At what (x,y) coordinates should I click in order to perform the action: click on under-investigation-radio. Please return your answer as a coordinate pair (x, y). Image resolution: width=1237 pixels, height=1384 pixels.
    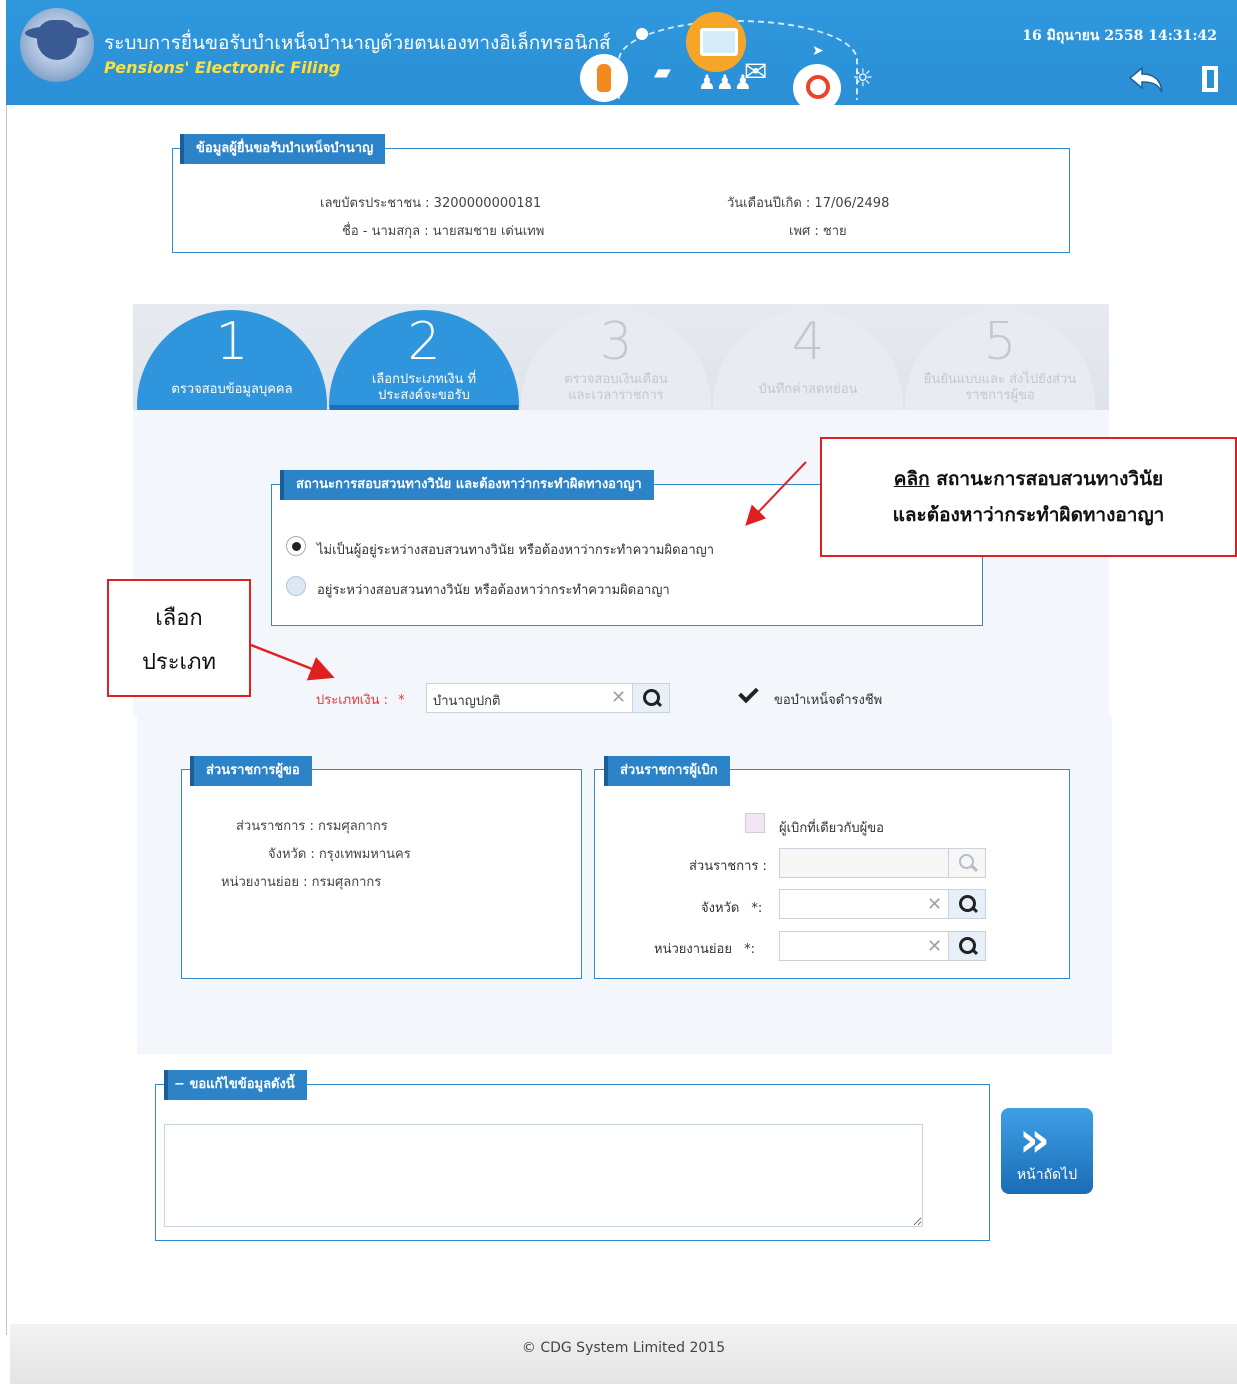
    Looking at the image, I should click on (296, 586).